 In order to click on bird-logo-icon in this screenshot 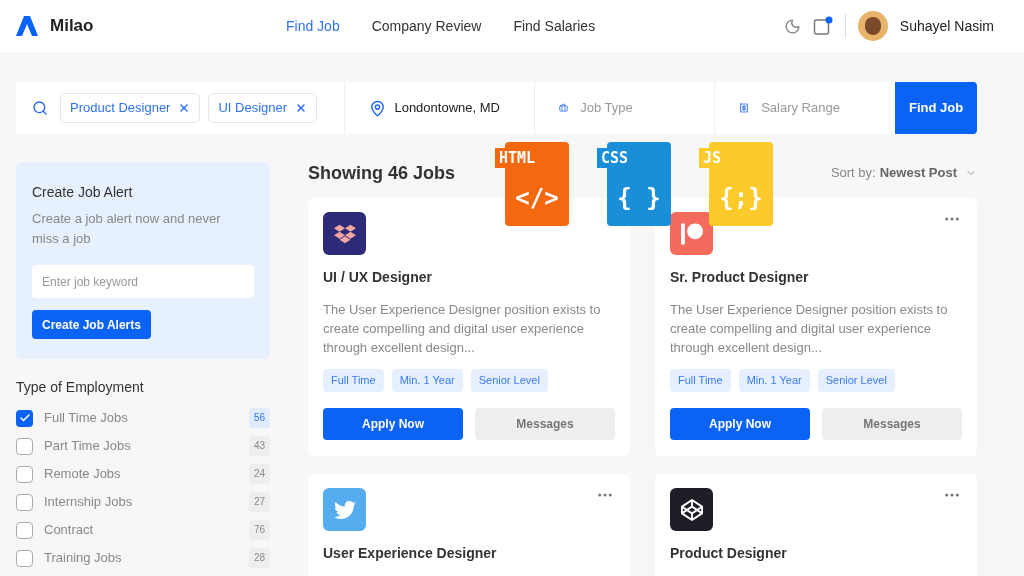, I will do `click(344, 509)`.